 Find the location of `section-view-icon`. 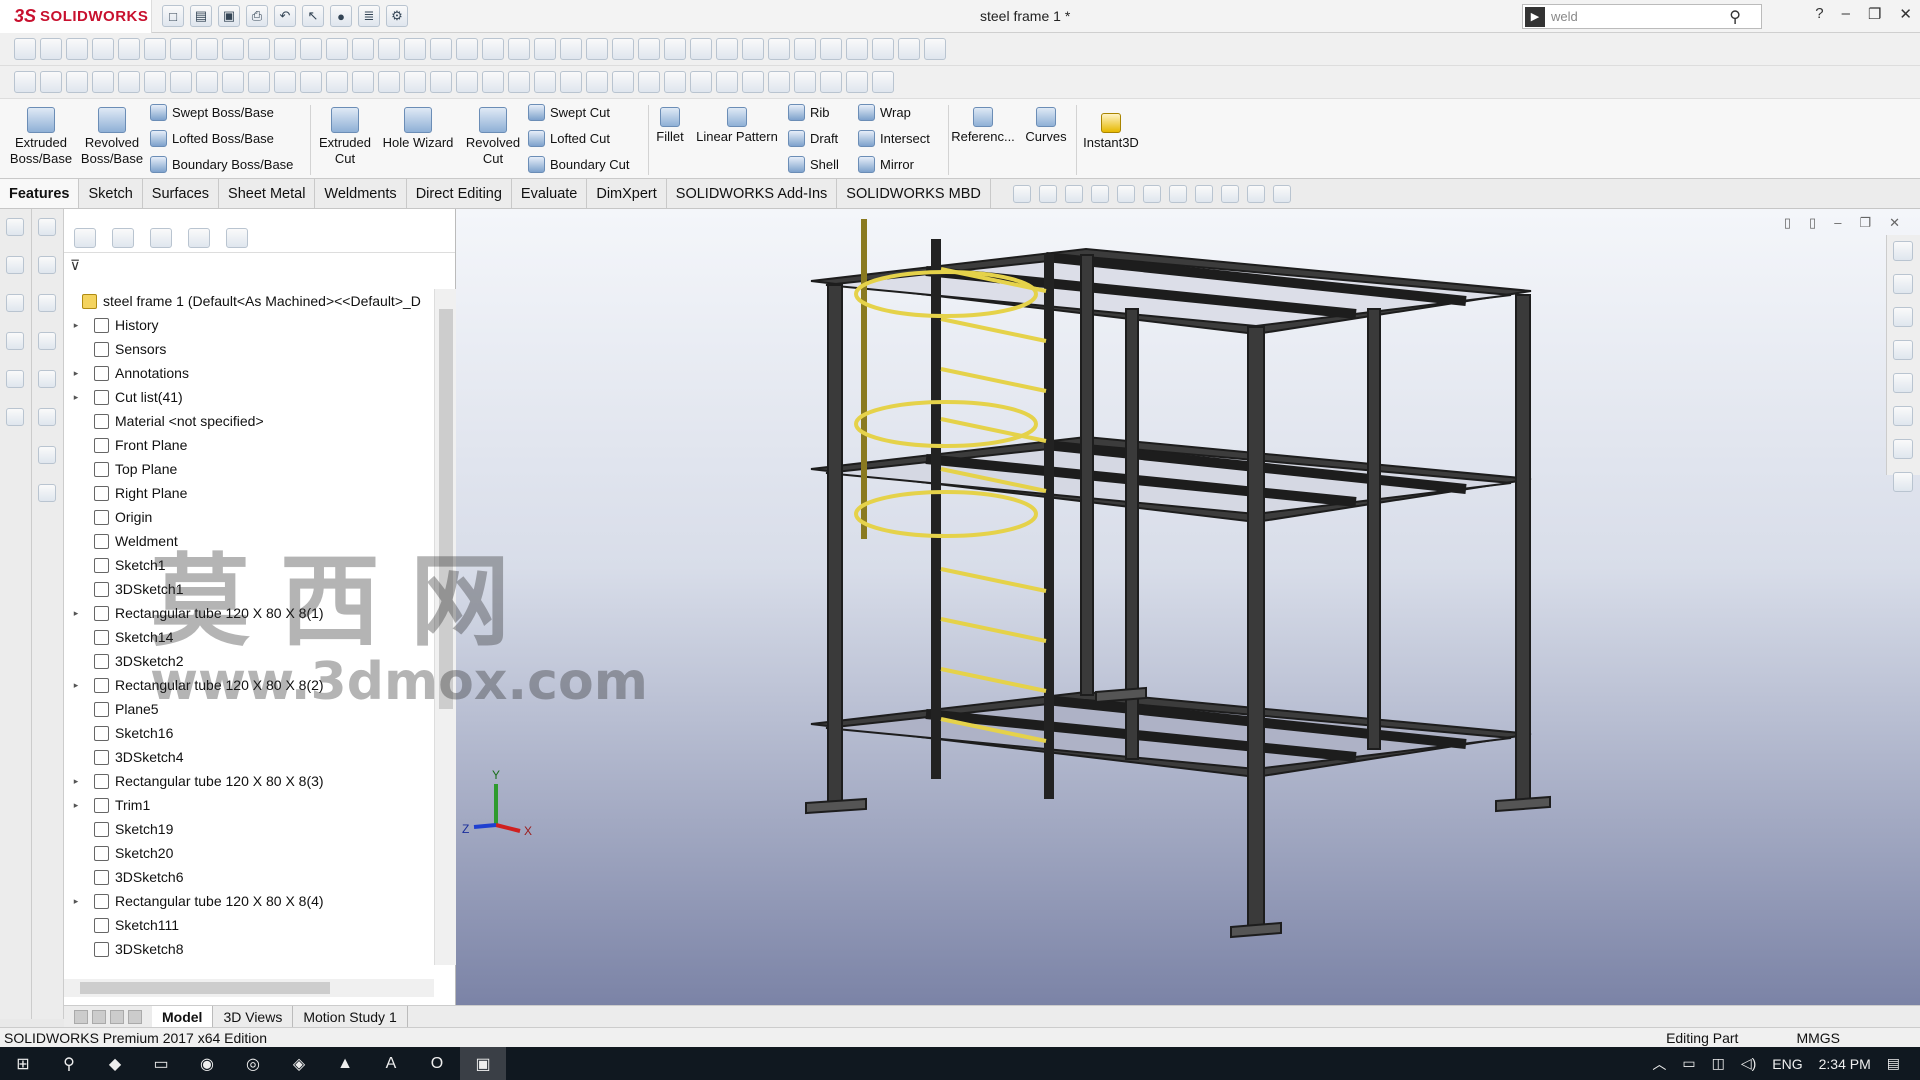

section-view-icon is located at coordinates (1099, 193).